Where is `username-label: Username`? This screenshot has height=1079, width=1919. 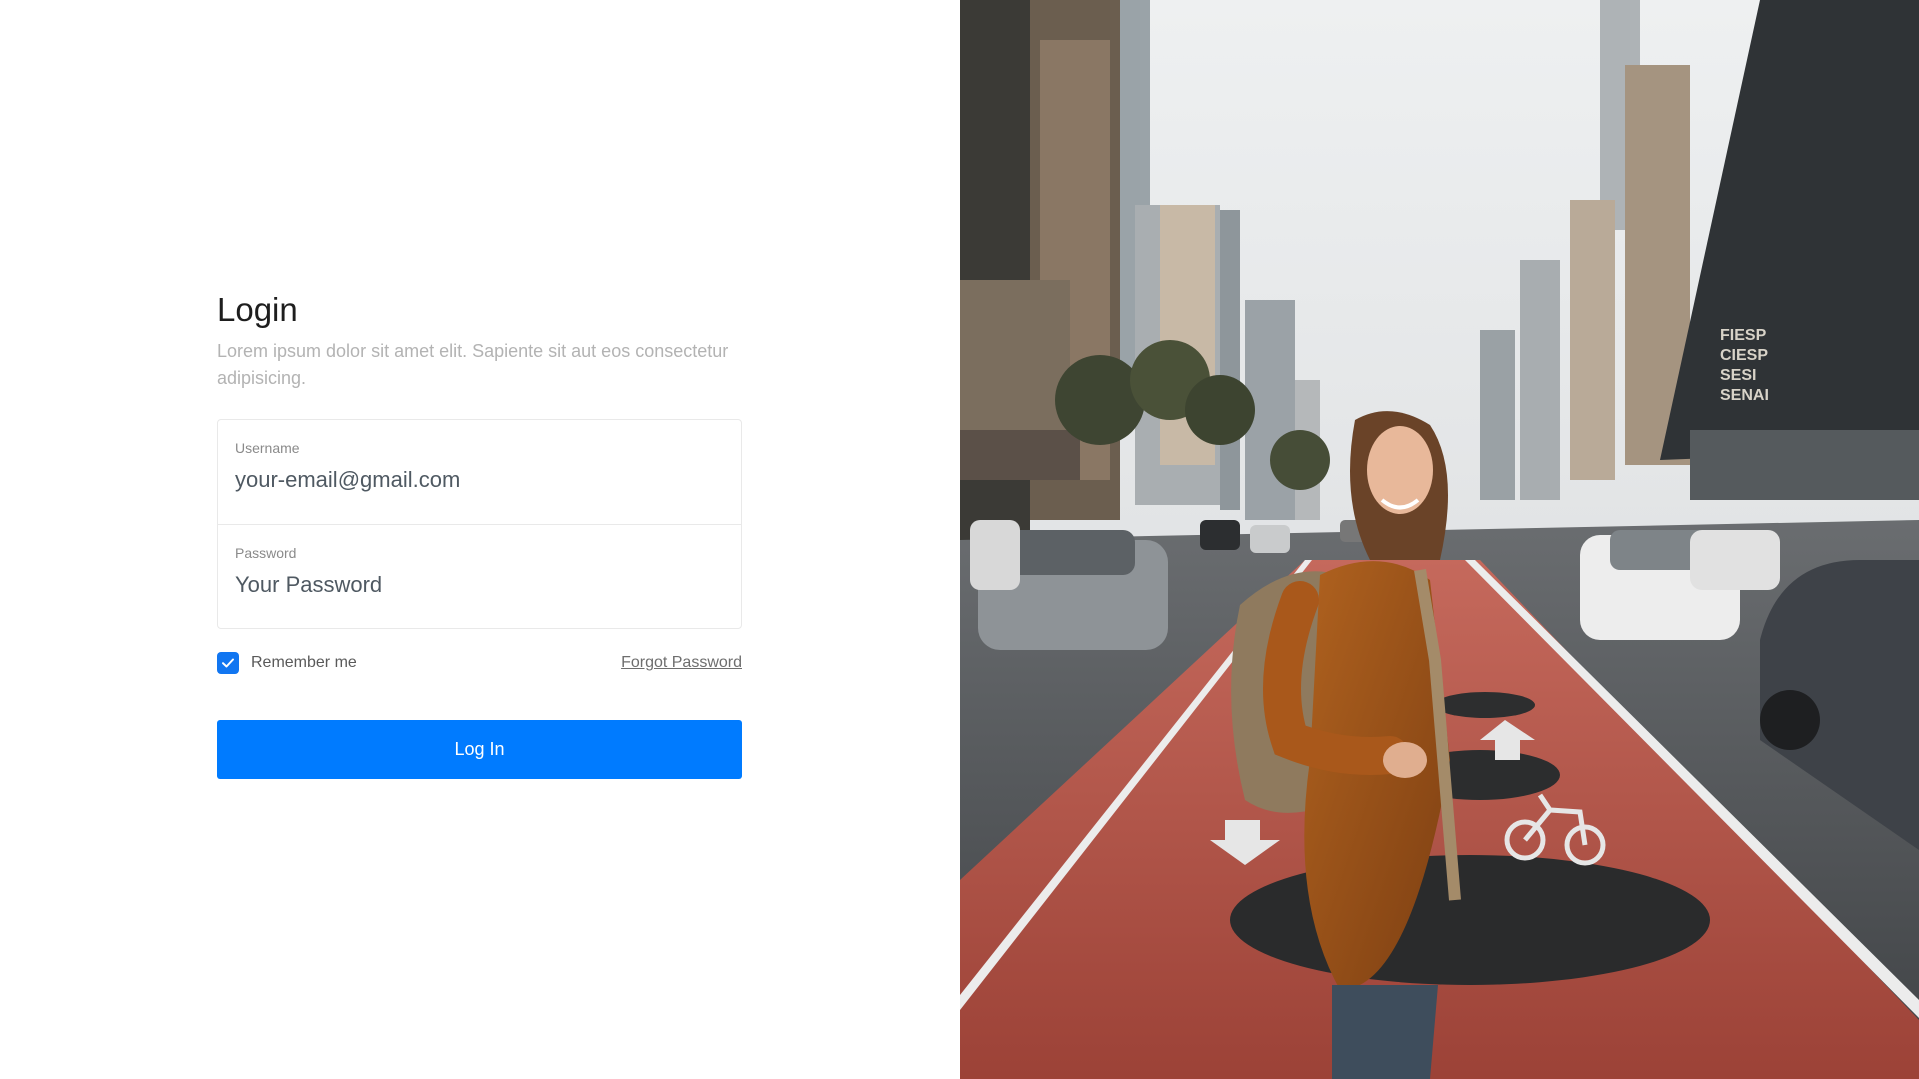
username-label: Username is located at coordinates (267, 448).